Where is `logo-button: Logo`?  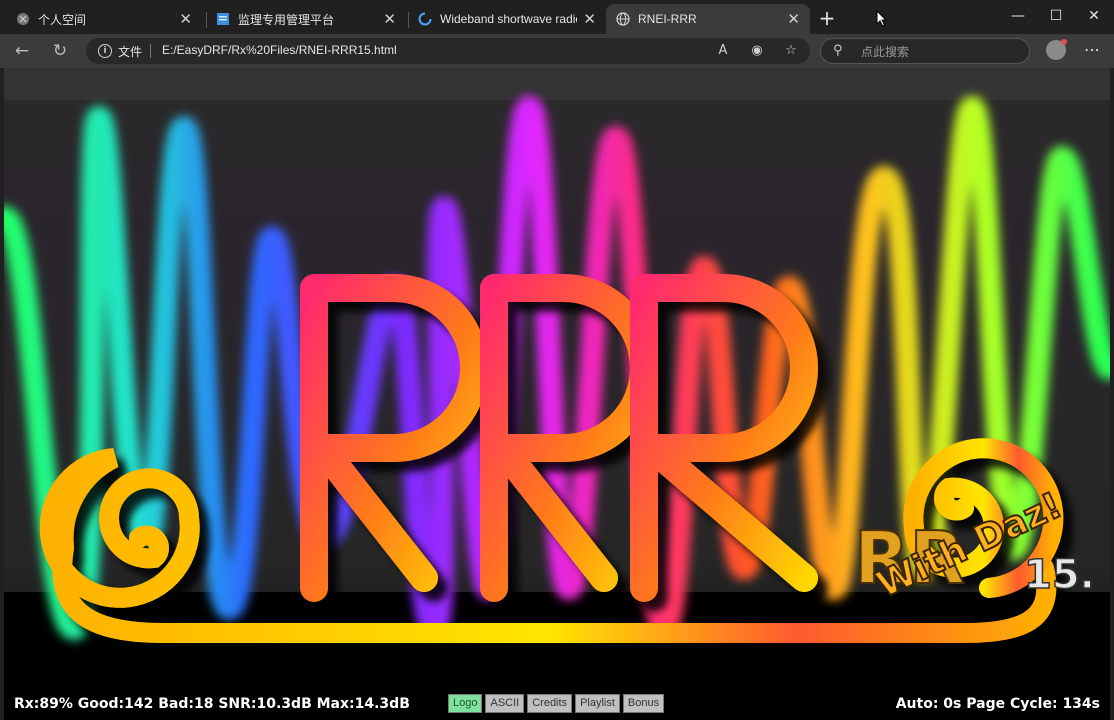 logo-button: Logo is located at coordinates (465, 703).